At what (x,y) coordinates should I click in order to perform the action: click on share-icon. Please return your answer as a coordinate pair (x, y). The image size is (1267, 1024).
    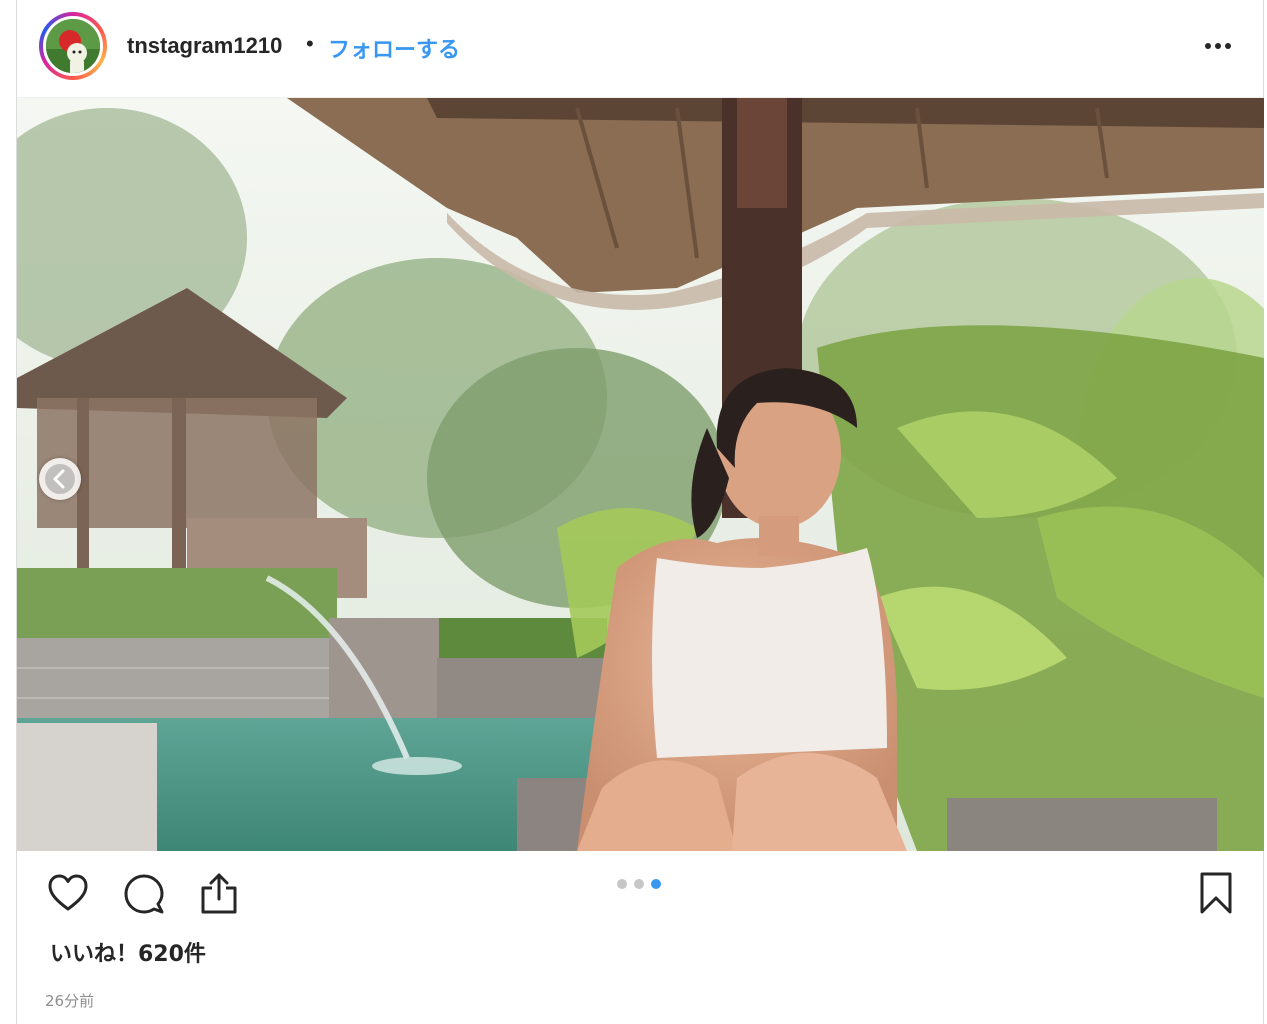
    Looking at the image, I should click on (219, 895).